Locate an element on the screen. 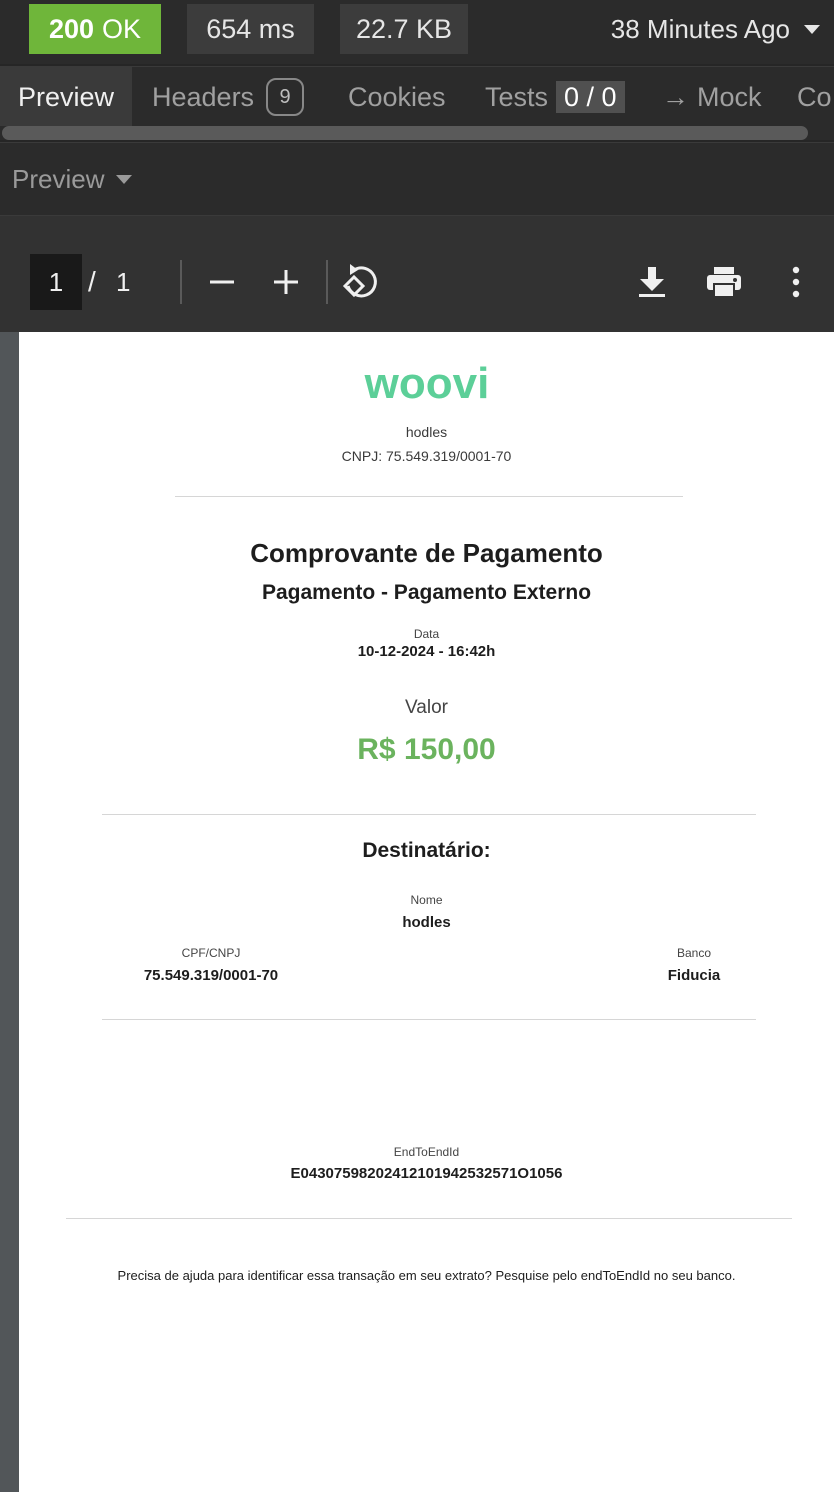 The height and width of the screenshot is (1492, 834). merchant-cnpj: CNPJ: 75.549.319/0001-70 is located at coordinates (426, 456).